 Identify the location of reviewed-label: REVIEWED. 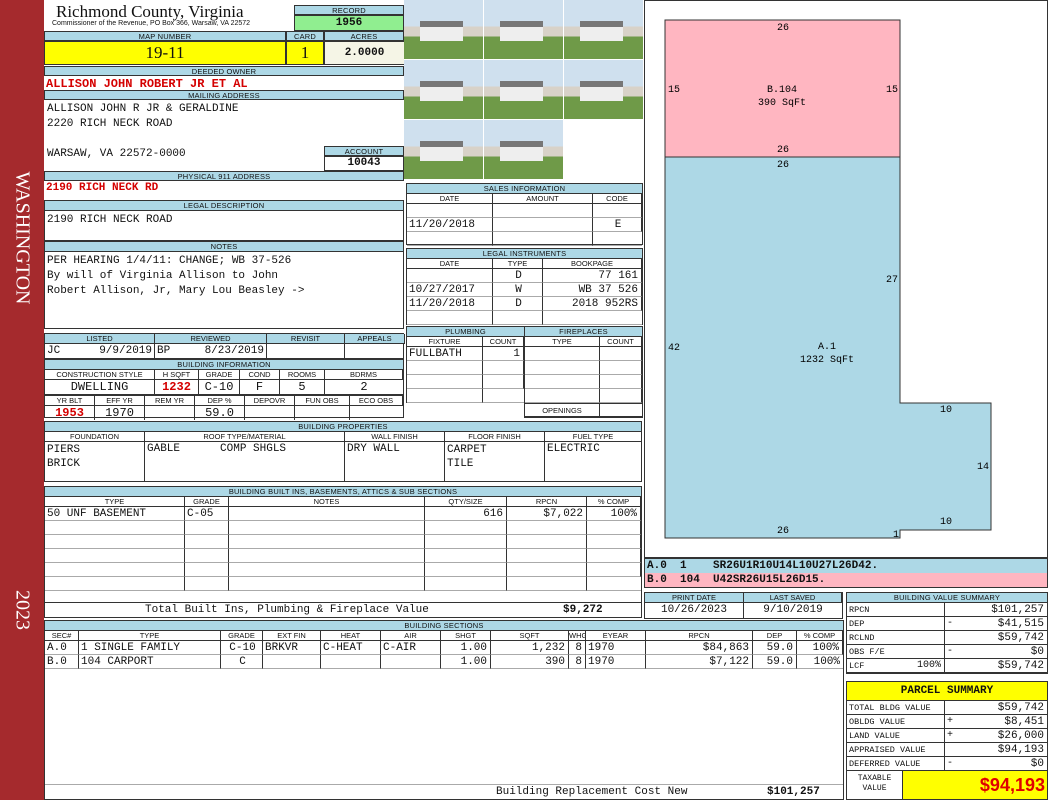
(211, 339).